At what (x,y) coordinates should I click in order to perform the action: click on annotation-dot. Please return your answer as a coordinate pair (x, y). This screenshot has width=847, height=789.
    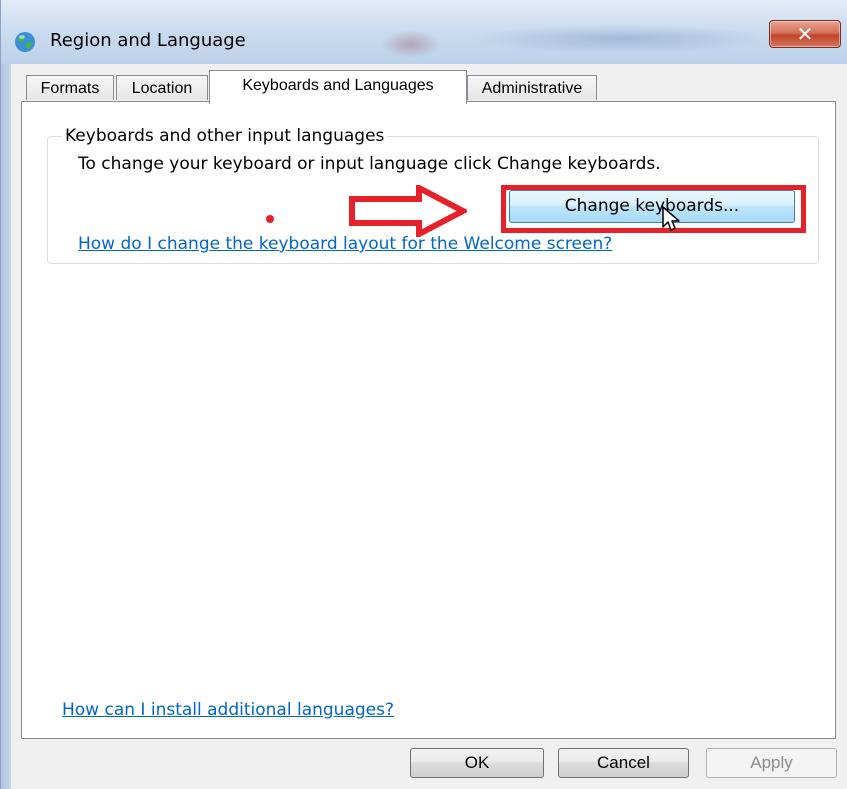
    Looking at the image, I should click on (270, 219).